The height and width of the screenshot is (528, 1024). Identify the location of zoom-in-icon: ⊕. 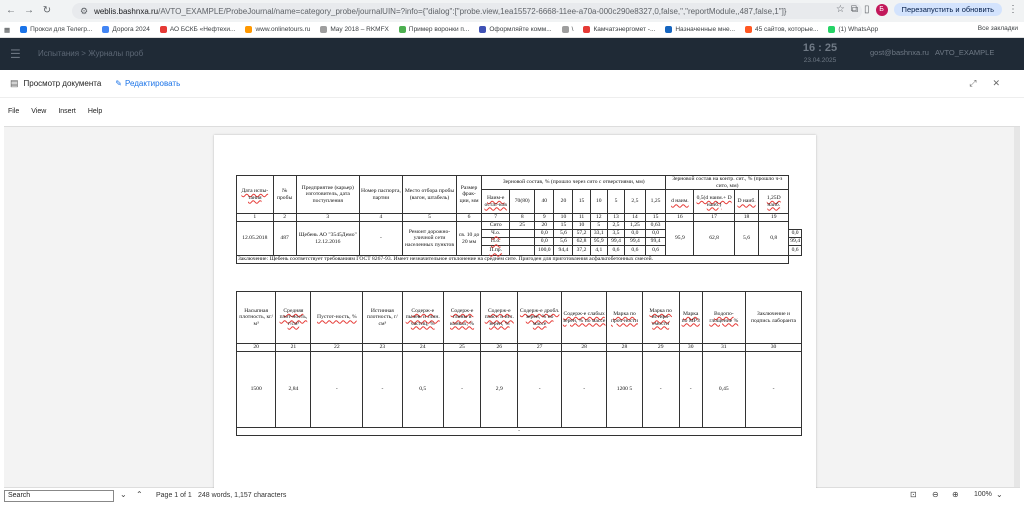
(955, 494).